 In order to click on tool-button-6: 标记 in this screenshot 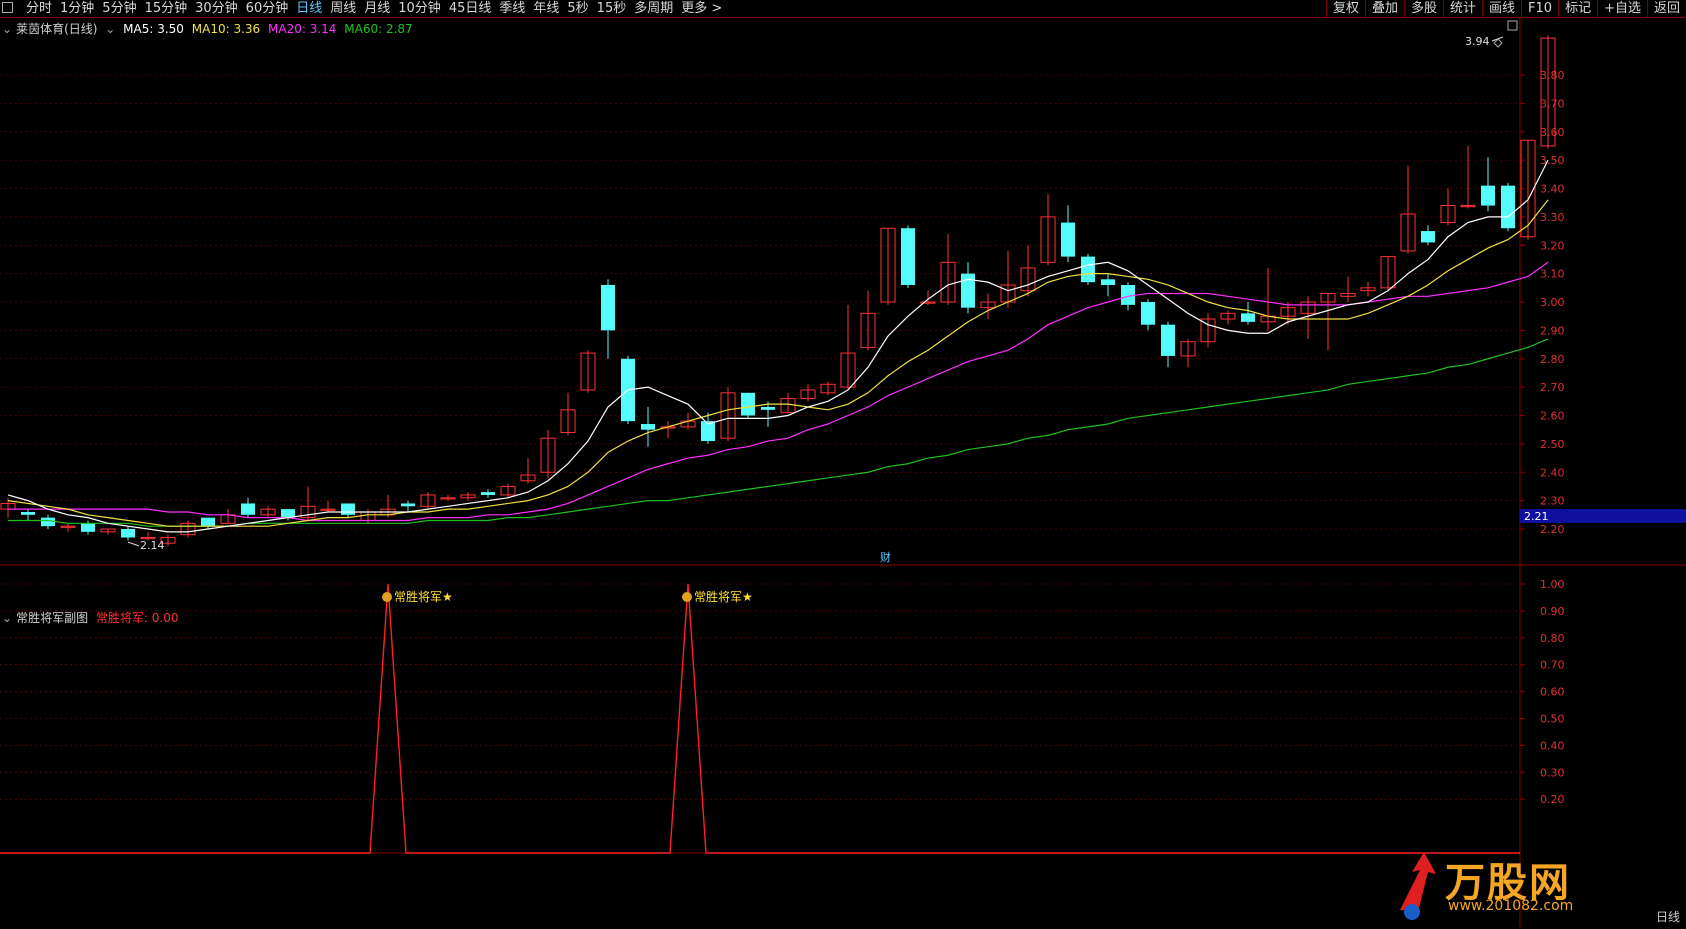, I will do `click(1577, 8)`.